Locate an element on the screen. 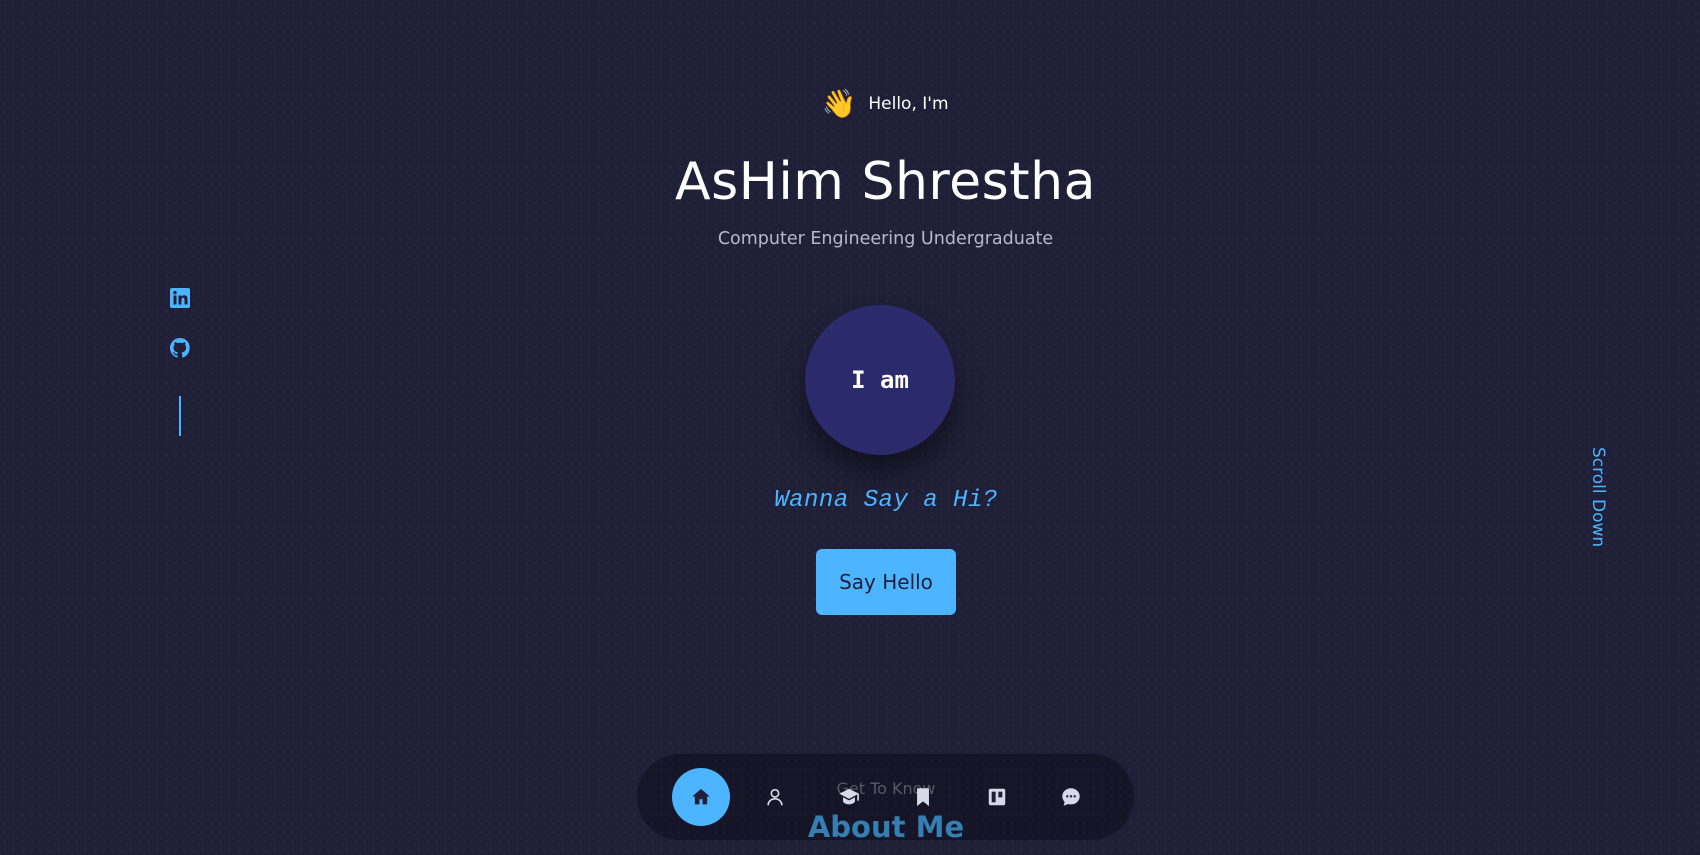 The image size is (1700, 855). projects-board-icon is located at coordinates (997, 797).